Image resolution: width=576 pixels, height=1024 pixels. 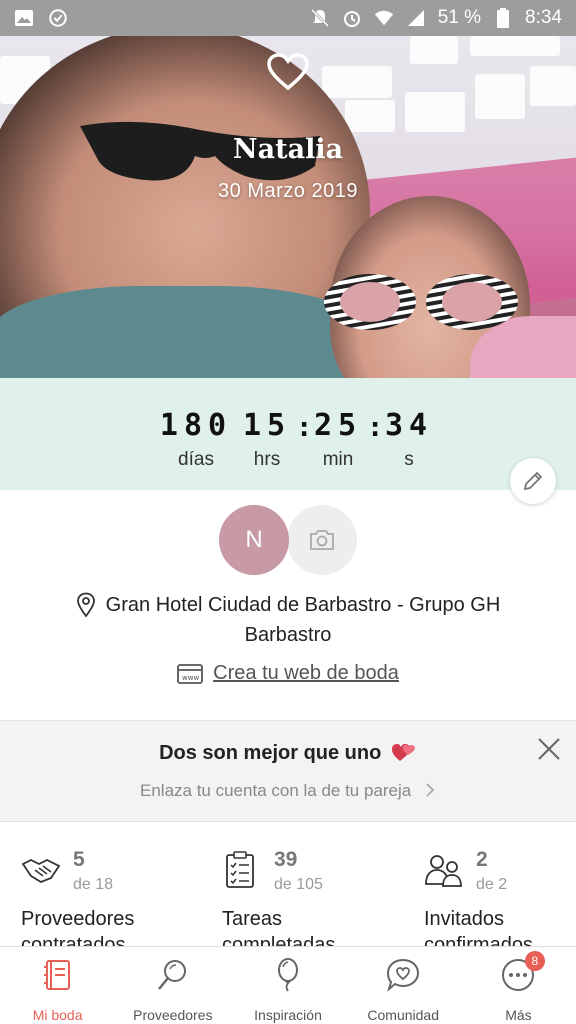 I want to click on banner-title: Dos son mejor que uno, so click(x=288, y=753).